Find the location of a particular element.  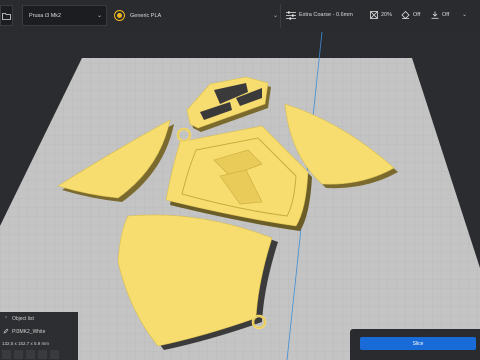

infill-icon is located at coordinates (374, 15).